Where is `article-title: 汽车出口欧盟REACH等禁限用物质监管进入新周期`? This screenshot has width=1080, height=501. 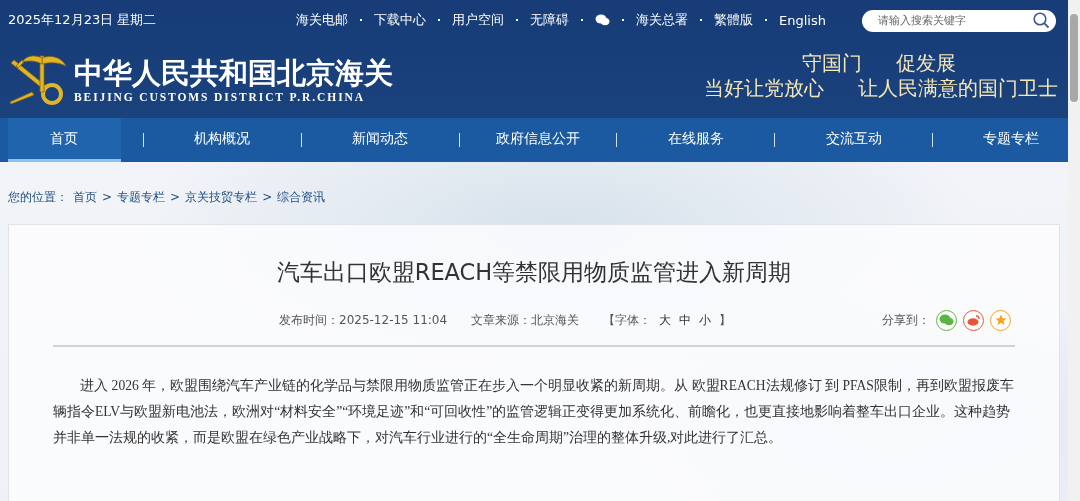
article-title: 汽车出口欧盟REACH等禁限用物质监管进入新周期 is located at coordinates (534, 272).